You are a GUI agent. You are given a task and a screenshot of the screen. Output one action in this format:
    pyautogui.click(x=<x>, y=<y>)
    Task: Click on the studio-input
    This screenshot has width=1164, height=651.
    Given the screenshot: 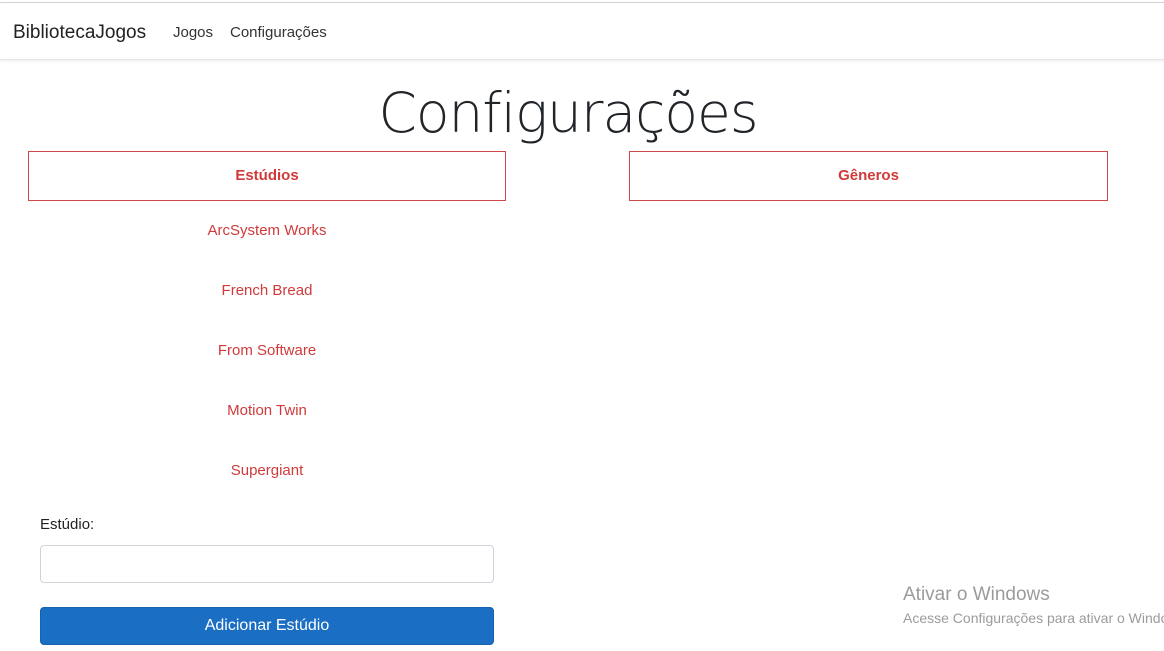 What is the action you would take?
    pyautogui.click(x=267, y=564)
    